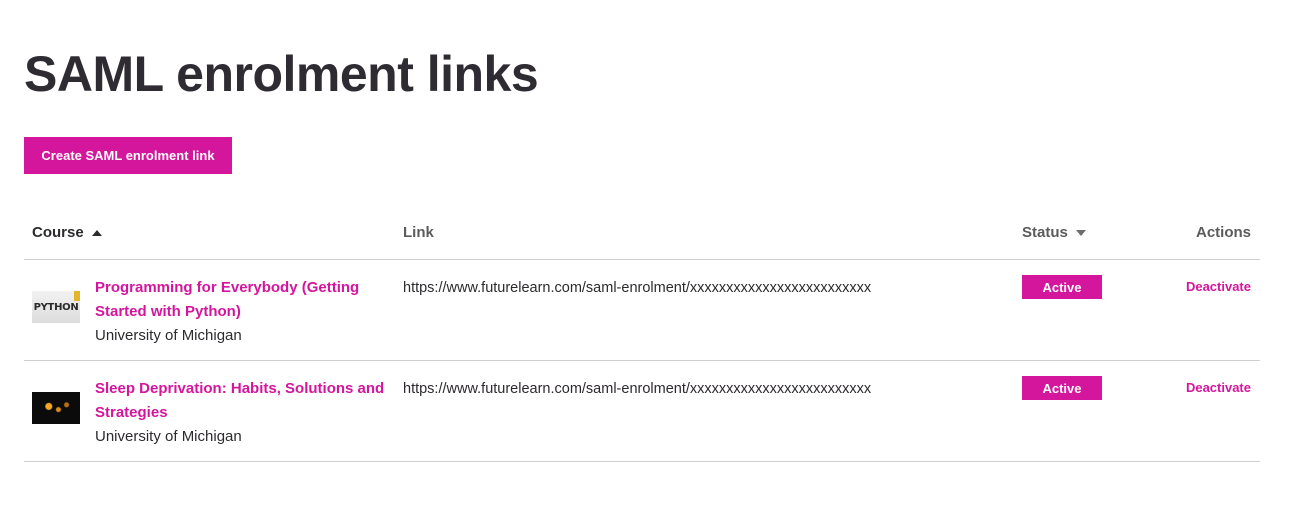 The width and height of the screenshot is (1289, 526). Describe the element at coordinates (281, 74) in the screenshot. I see `page-title: SAML enrolment links` at that location.